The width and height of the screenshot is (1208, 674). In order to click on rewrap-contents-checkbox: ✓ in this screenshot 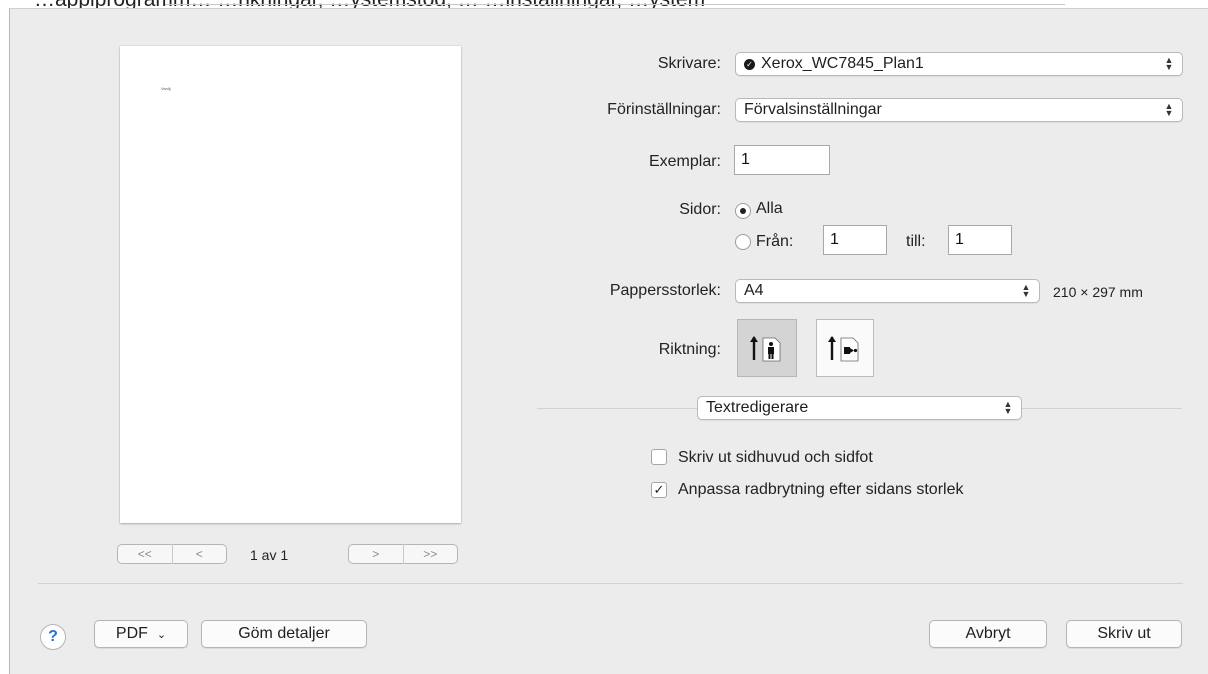, I will do `click(659, 490)`.